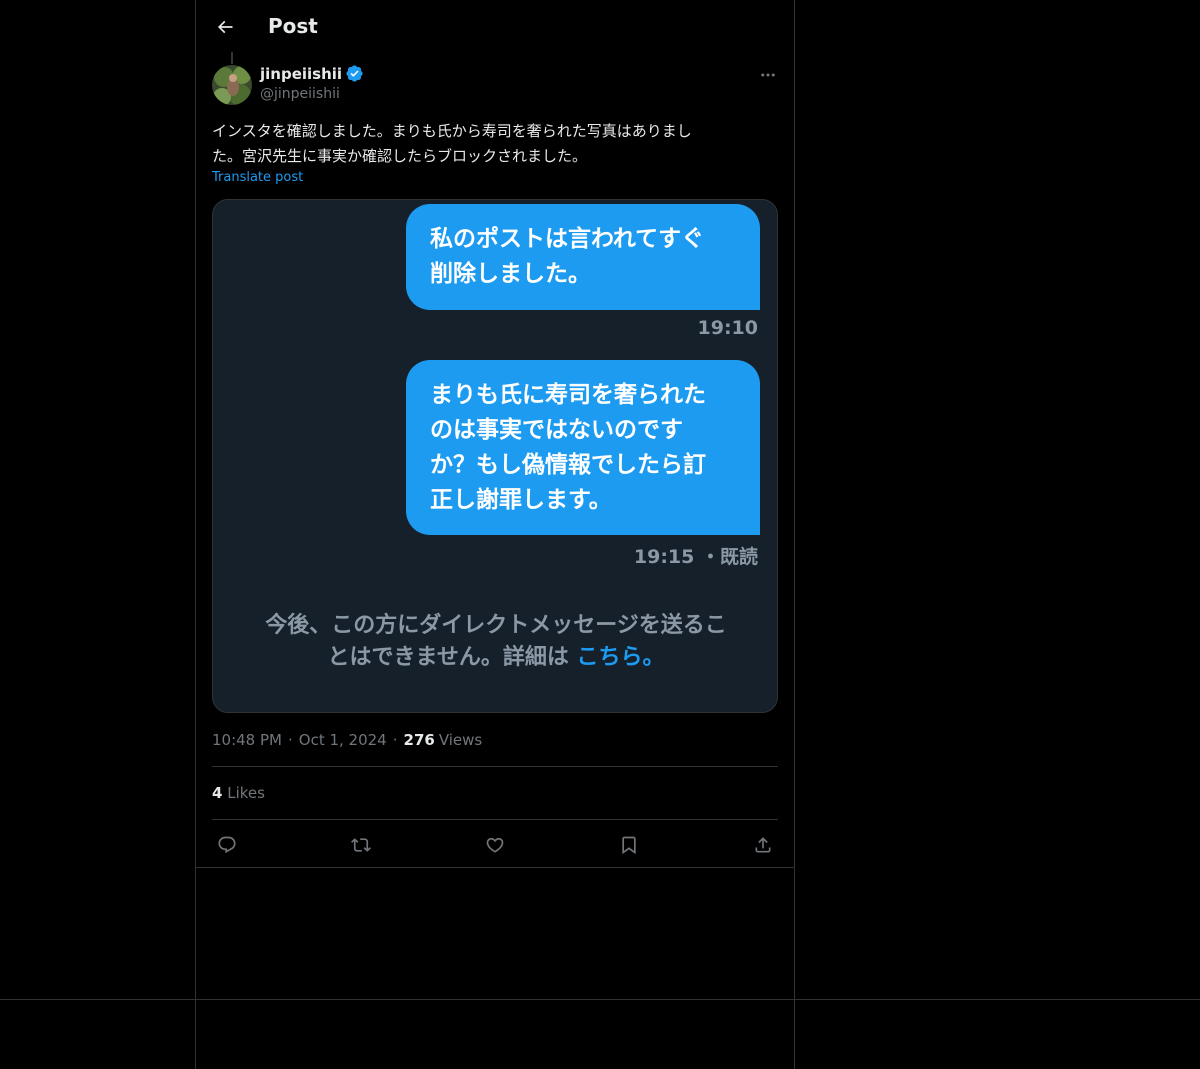  Describe the element at coordinates (620, 657) in the screenshot. I see `notice-link: こちら。` at that location.